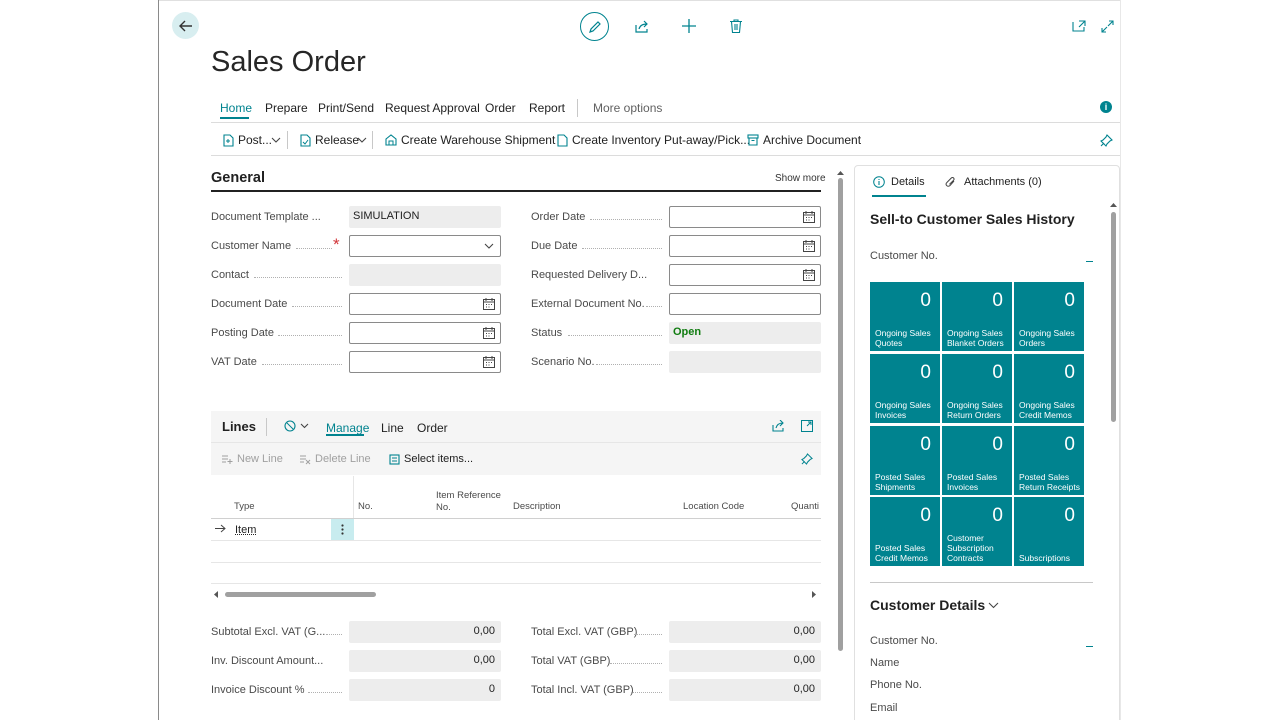 The image size is (1280, 720). I want to click on invoice-discount-pct-value: 0, so click(425, 690).